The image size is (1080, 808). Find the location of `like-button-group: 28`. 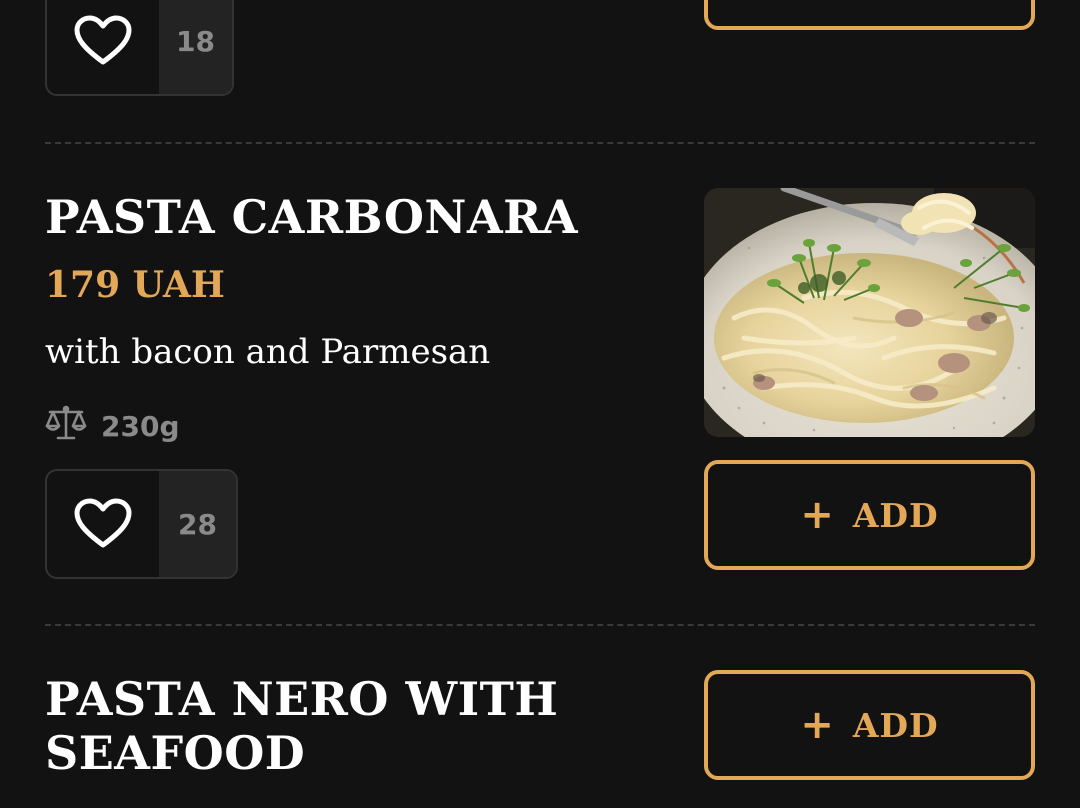

like-button-group: 28 is located at coordinates (141, 524).